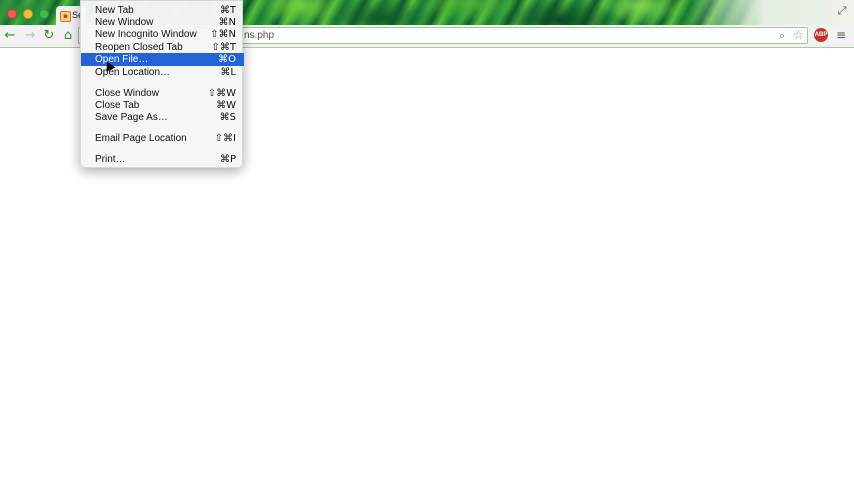  What do you see at coordinates (841, 35) in the screenshot?
I see `hamburger-menu-icon: ≡` at bounding box center [841, 35].